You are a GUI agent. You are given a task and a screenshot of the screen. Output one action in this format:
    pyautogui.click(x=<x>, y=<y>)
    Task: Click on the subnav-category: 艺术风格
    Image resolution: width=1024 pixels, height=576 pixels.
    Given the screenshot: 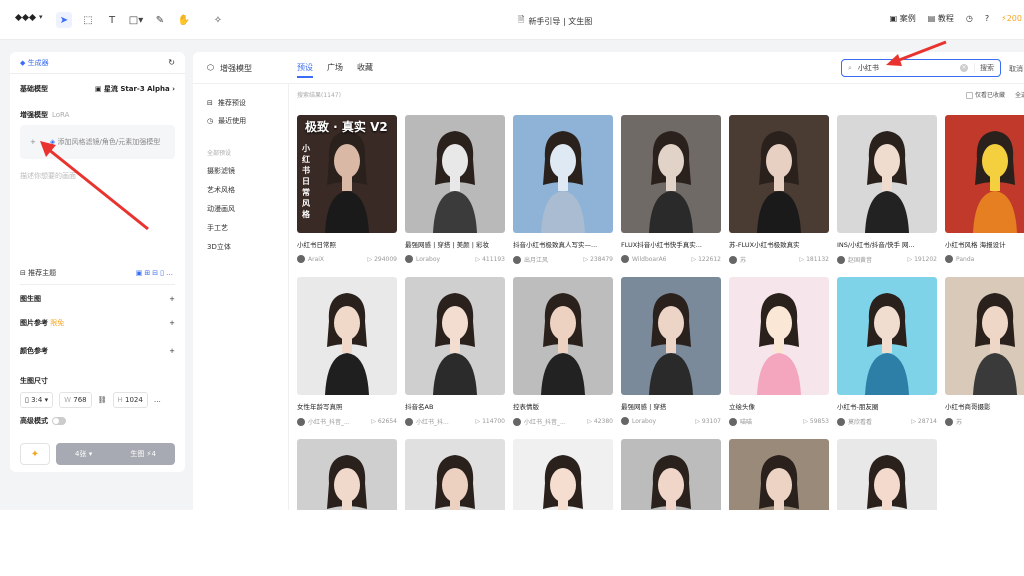 What is the action you would take?
    pyautogui.click(x=221, y=190)
    